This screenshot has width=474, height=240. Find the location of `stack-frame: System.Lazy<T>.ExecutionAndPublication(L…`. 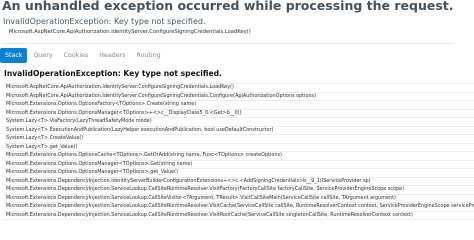

stack-frame: System.Lazy<T>.ExecutionAndPublication(L… is located at coordinates (239, 131).